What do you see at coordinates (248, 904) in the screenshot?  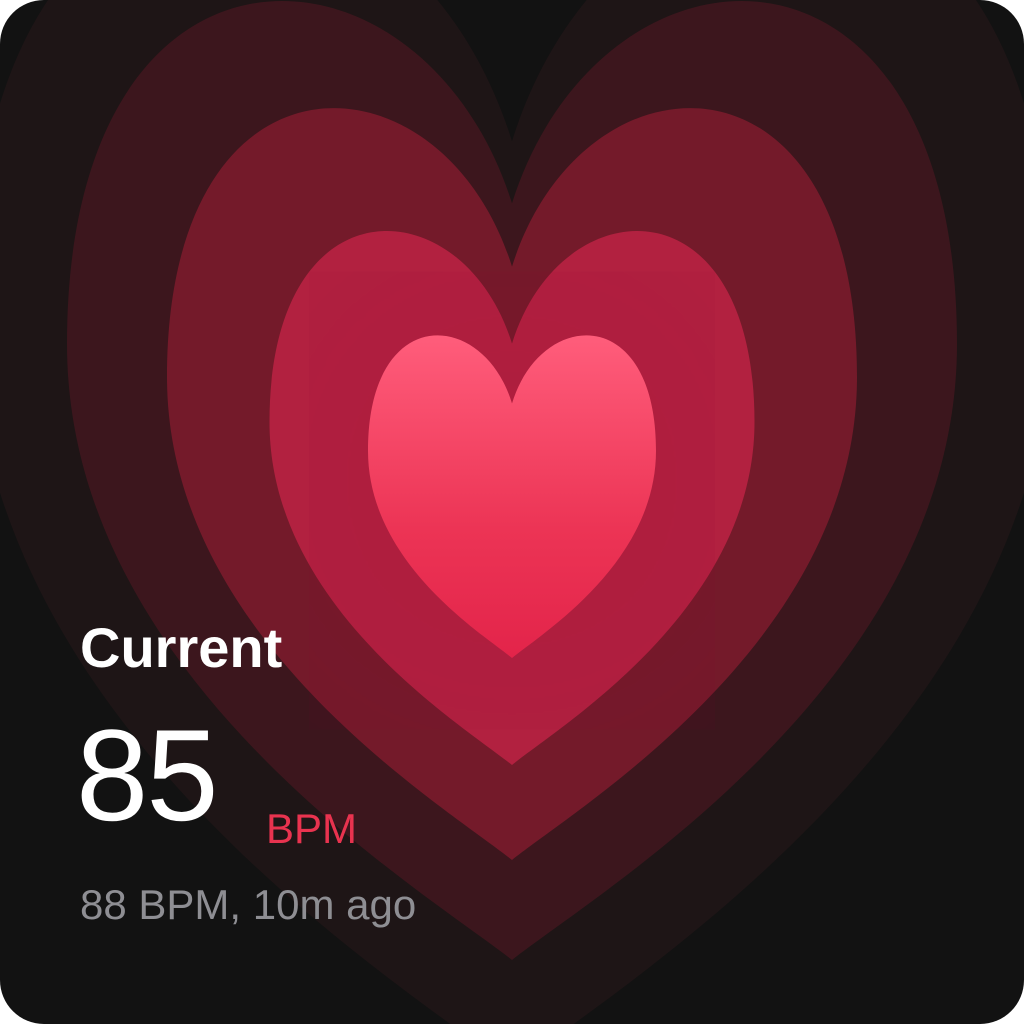 I see `previous-reading: 88 BPM, 10m ago` at bounding box center [248, 904].